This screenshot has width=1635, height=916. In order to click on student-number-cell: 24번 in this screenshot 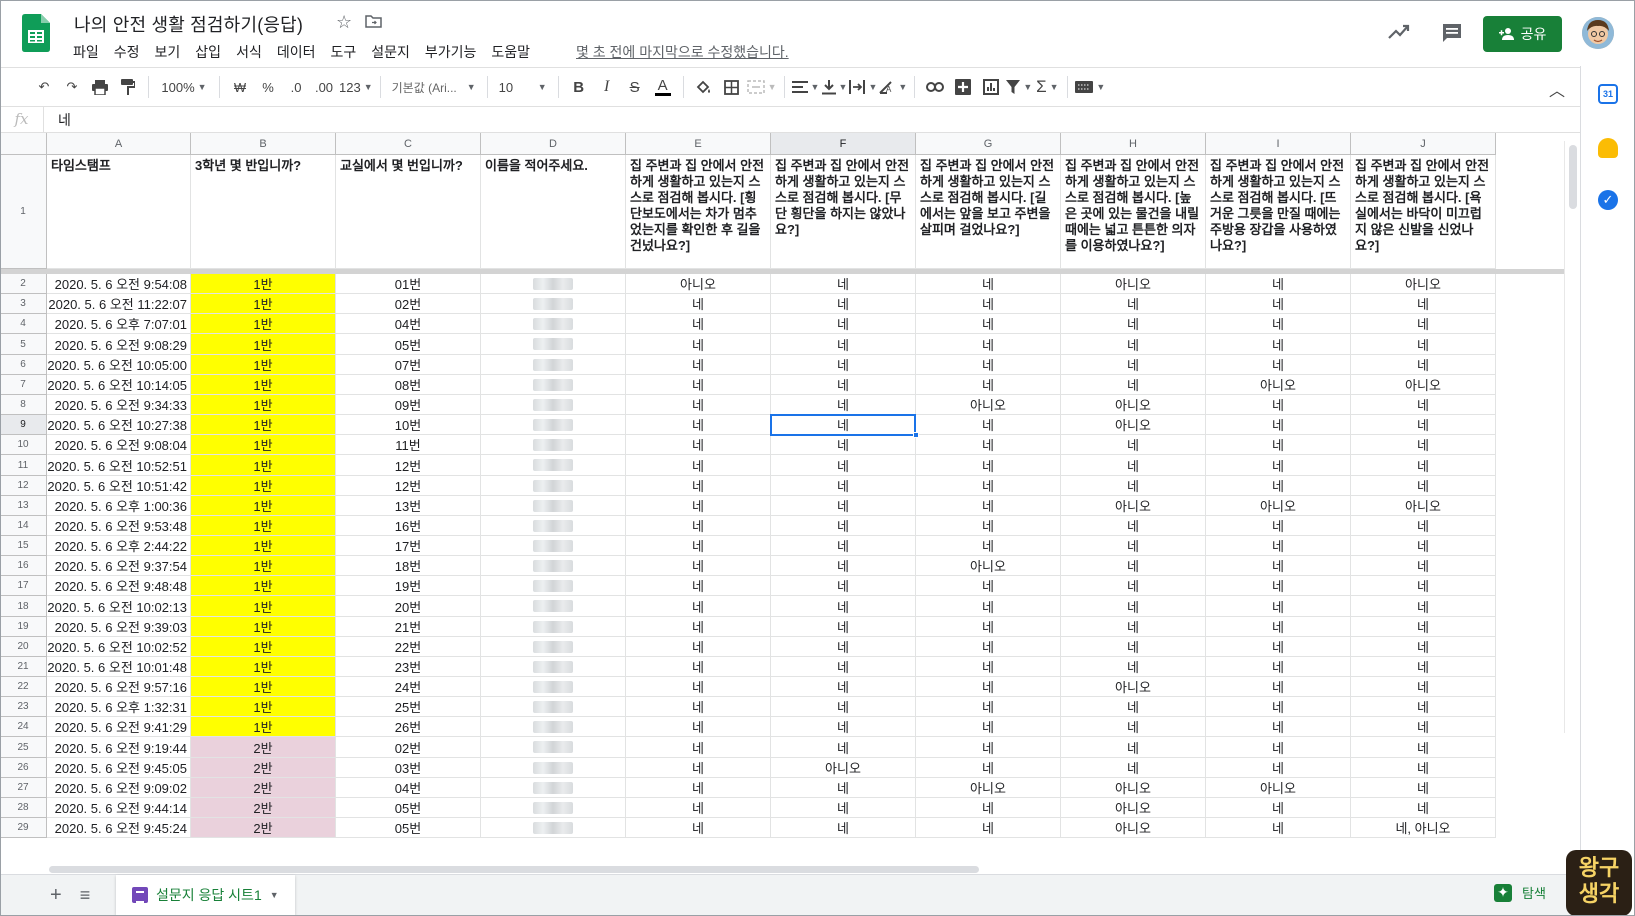, I will do `click(408, 687)`.